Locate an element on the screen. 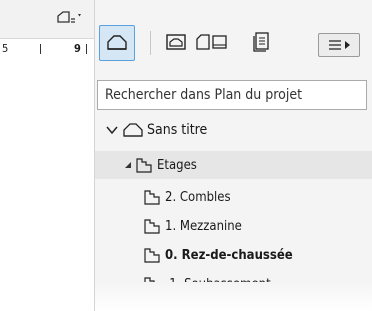  view-map-button is located at coordinates (176, 42).